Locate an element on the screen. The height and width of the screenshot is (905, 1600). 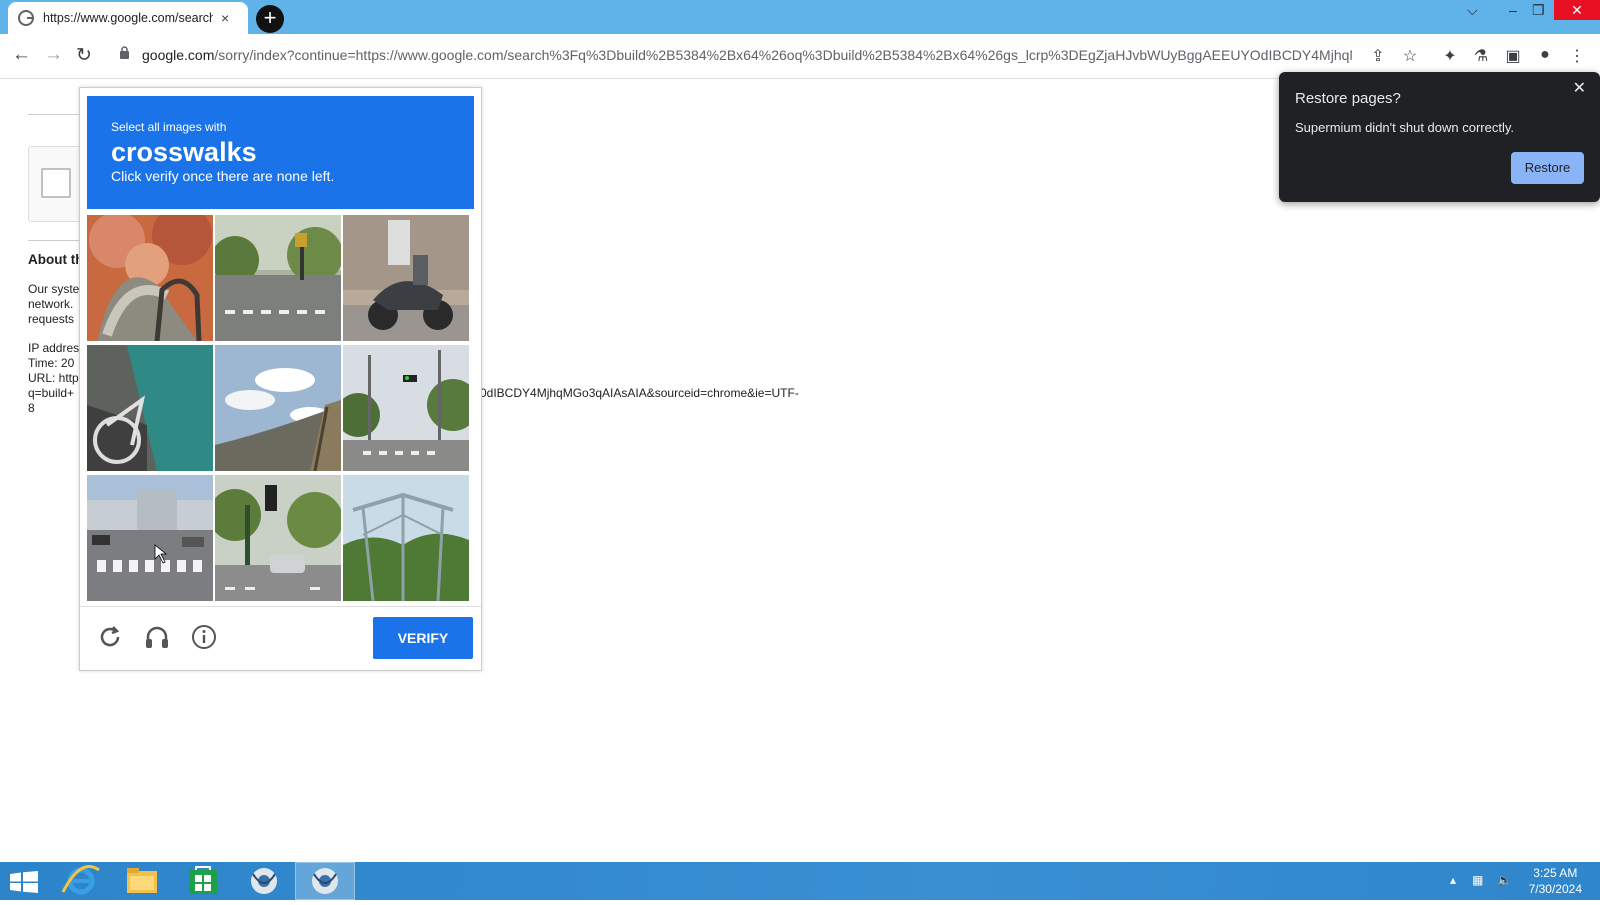
clock-date: 7/30/2024 is located at coordinates (1555, 889).